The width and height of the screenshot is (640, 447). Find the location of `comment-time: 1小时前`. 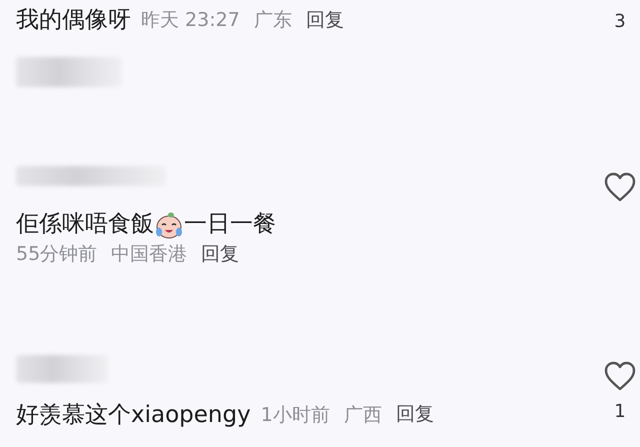

comment-time: 1小时前 is located at coordinates (295, 415).